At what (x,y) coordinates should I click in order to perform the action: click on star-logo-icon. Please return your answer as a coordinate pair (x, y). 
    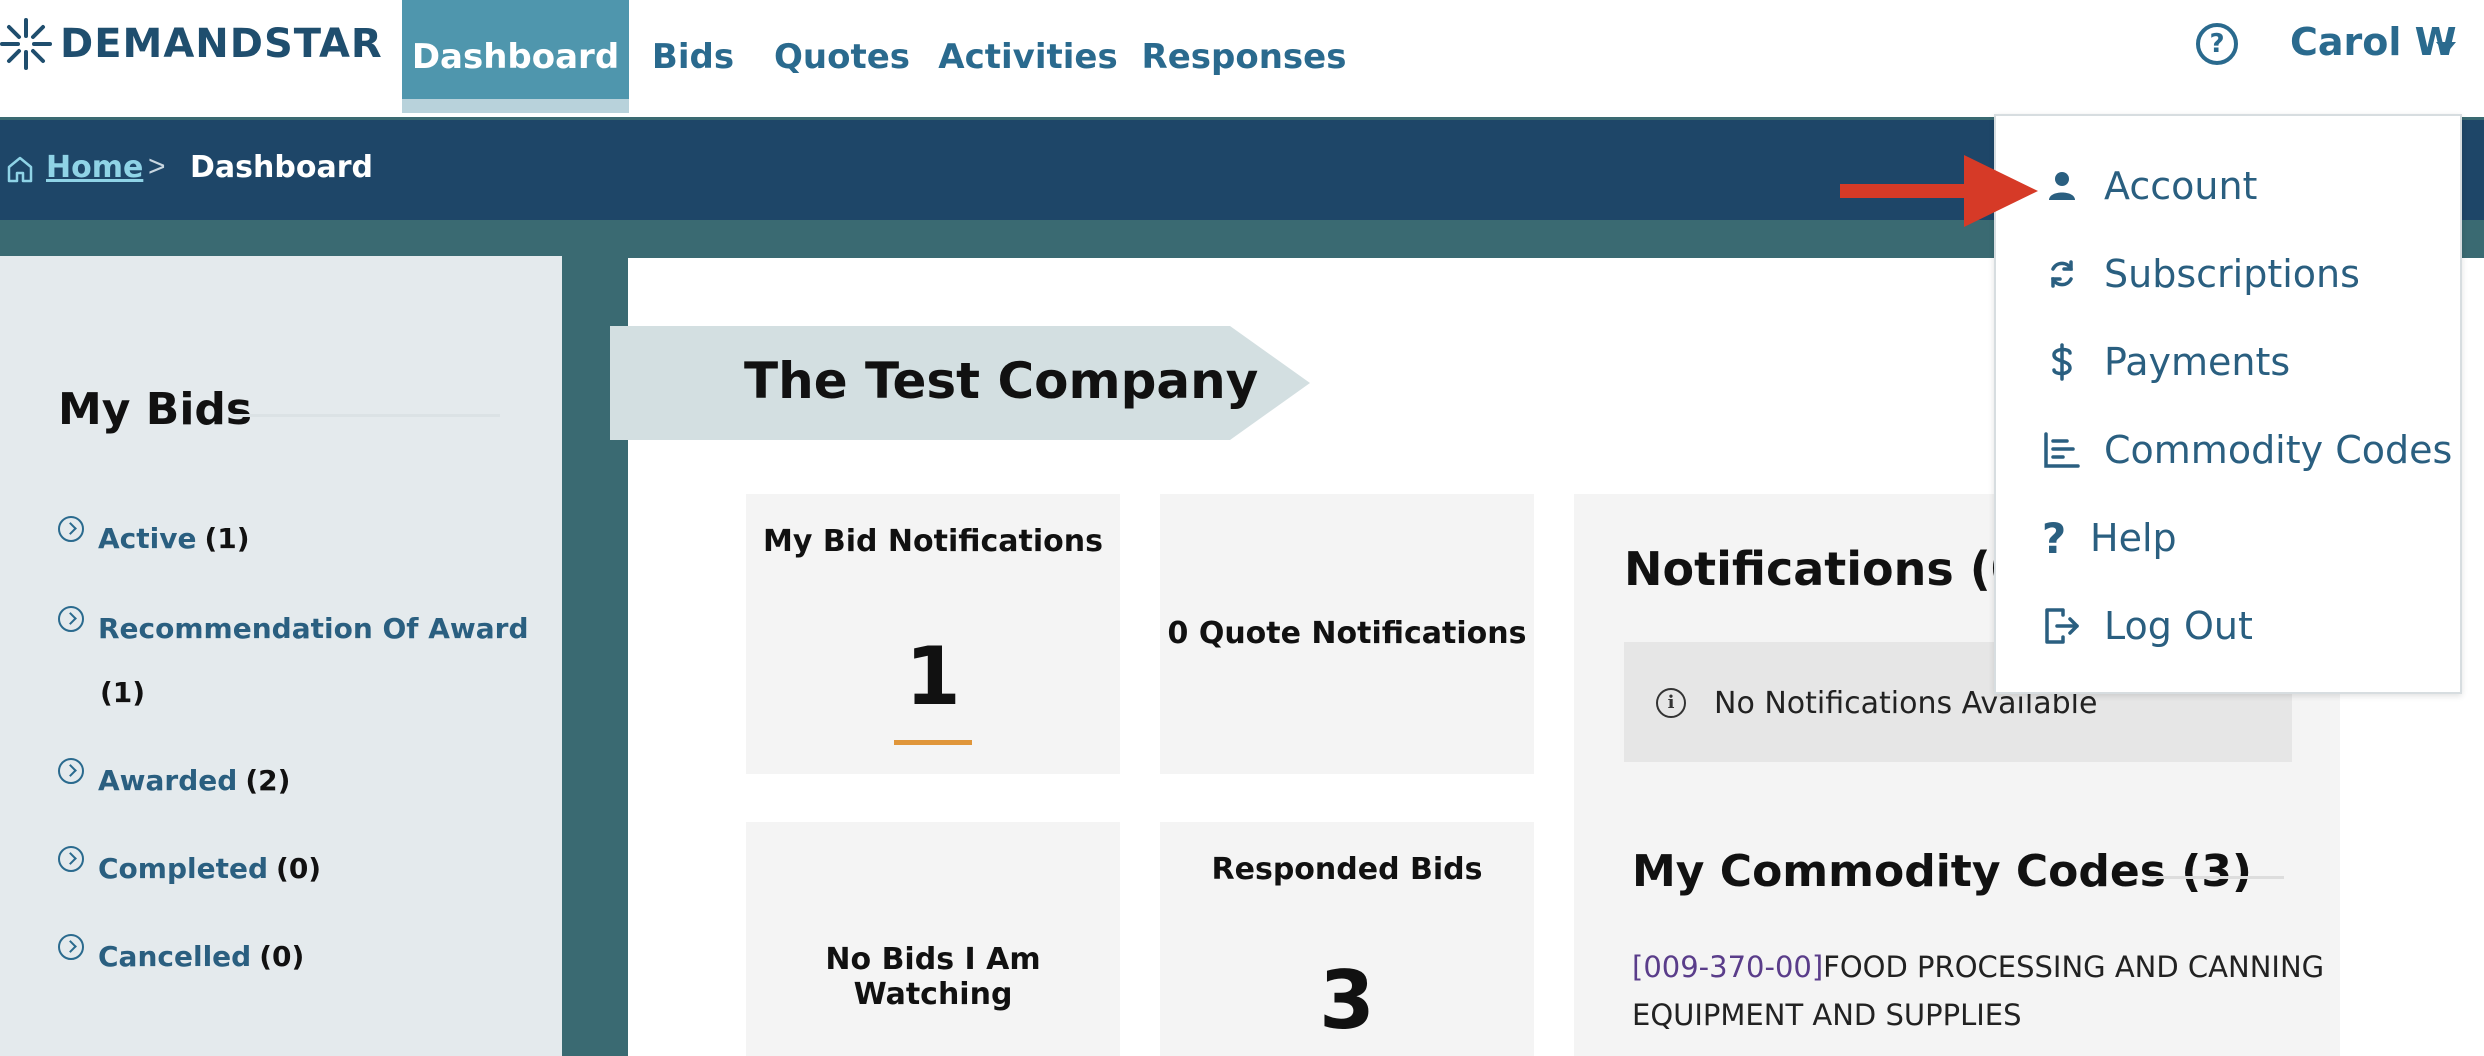
    Looking at the image, I should click on (26, 44).